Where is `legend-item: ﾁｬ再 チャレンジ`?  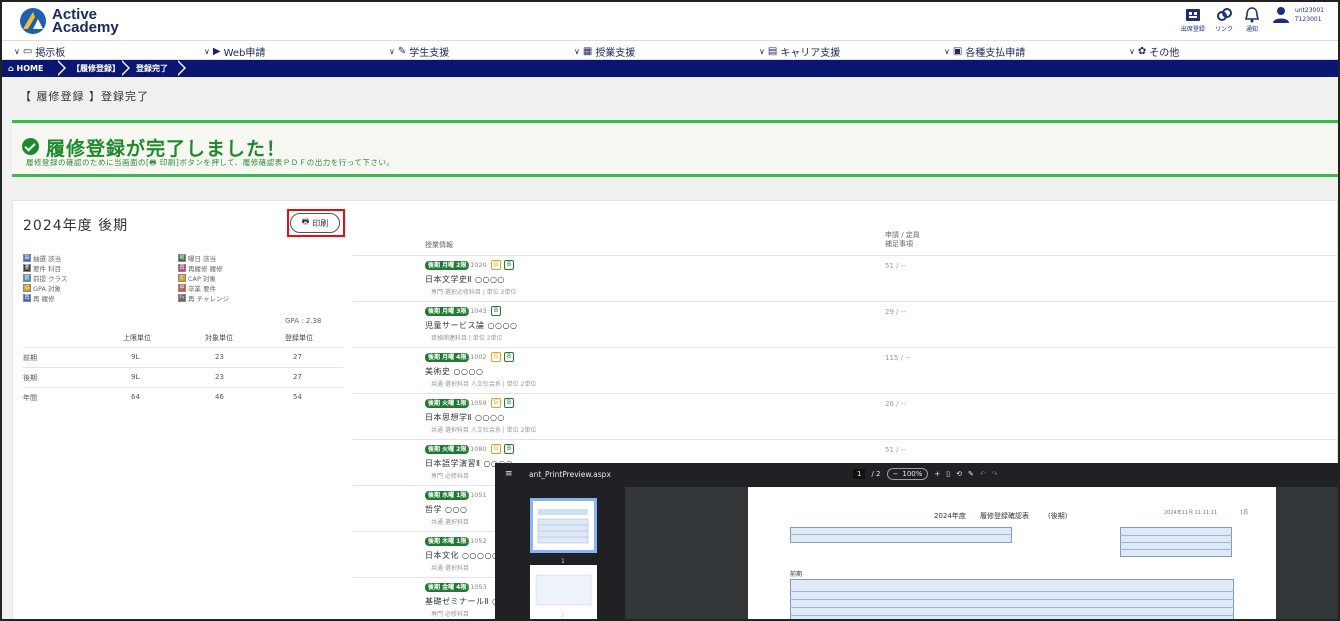 legend-item: ﾁｬ再 チャレンジ is located at coordinates (203, 298).